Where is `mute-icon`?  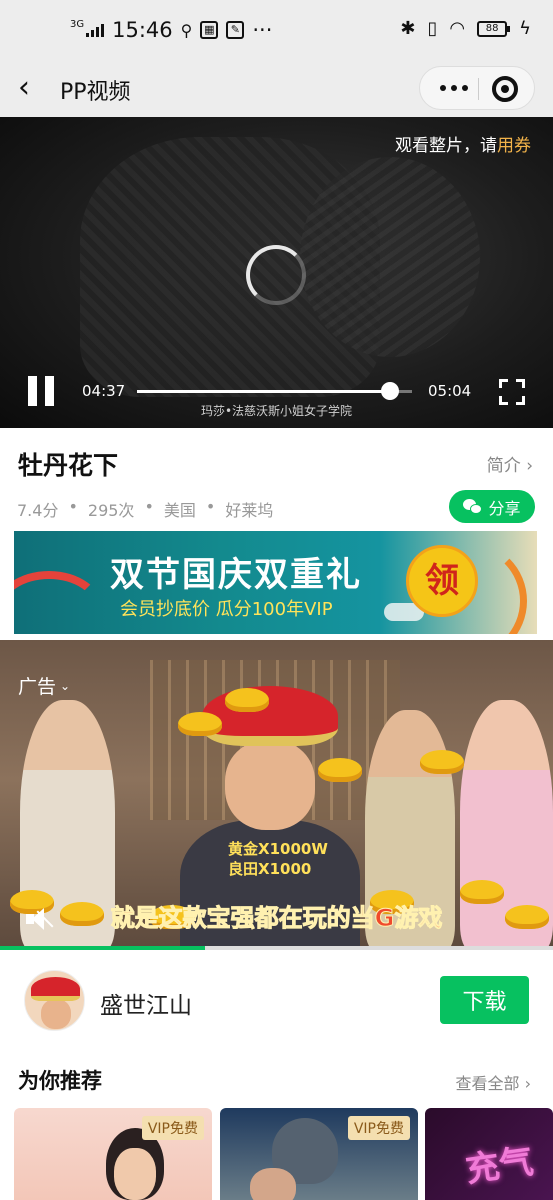 mute-icon is located at coordinates (40, 919).